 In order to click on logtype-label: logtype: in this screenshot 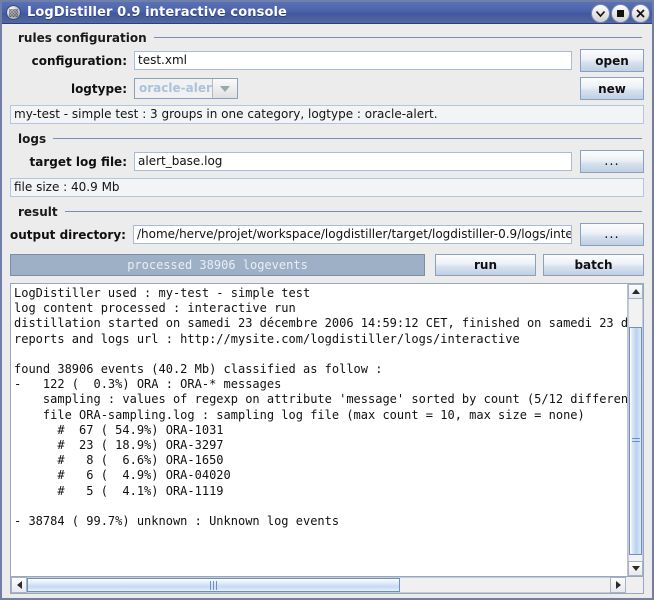, I will do `click(98, 88)`.